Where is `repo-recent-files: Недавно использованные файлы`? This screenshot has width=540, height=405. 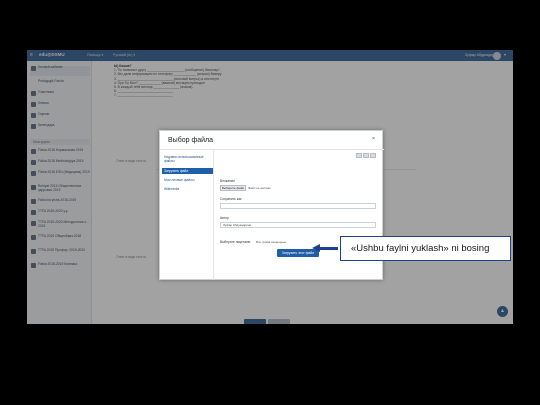
repo-recent-files: Недавно использованные файлы is located at coordinates (187, 159).